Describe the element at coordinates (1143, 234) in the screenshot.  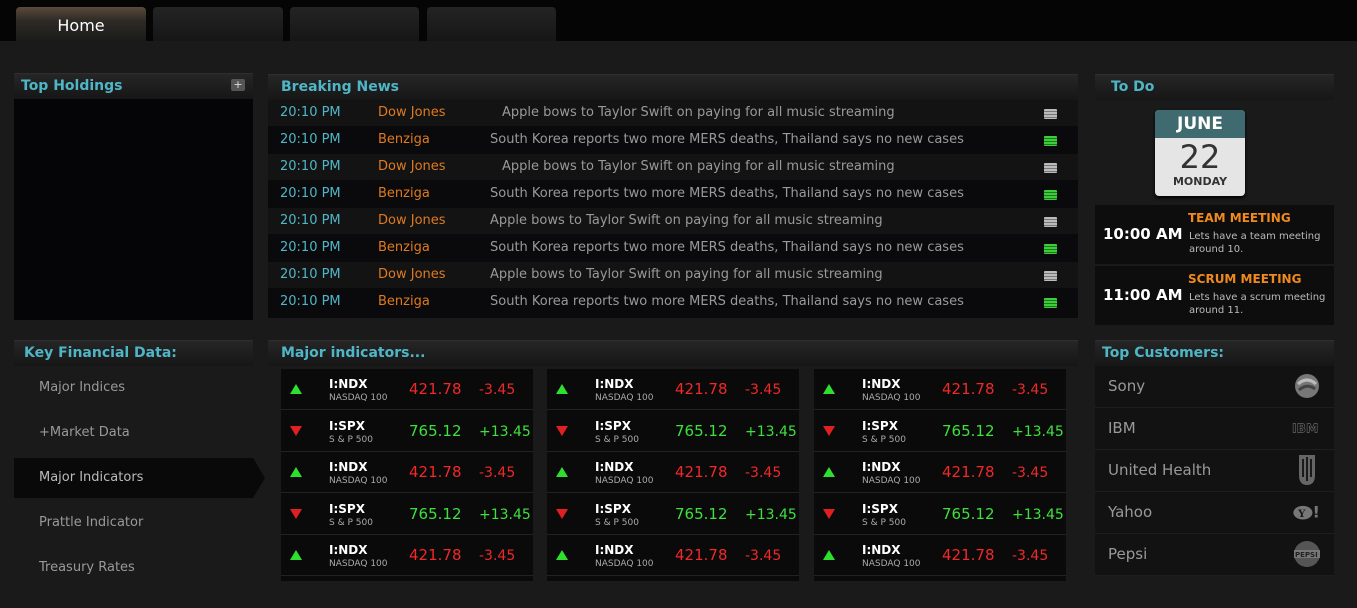
I see `todo-time: 10:00 AM` at that location.